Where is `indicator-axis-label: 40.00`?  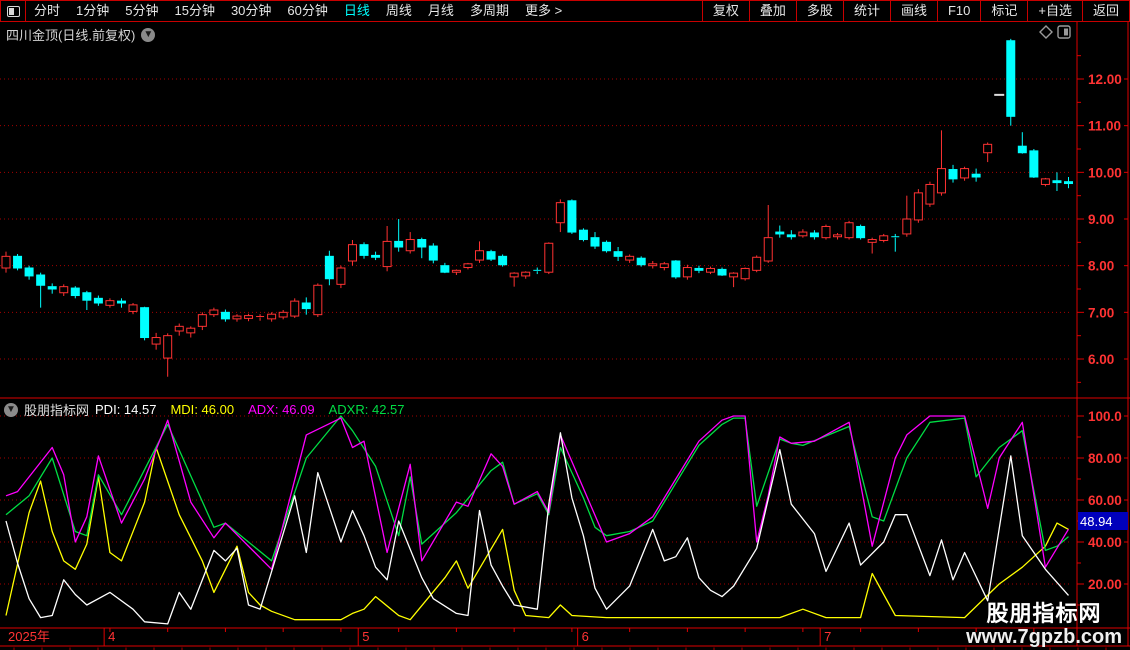 indicator-axis-label: 40.00 is located at coordinates (1105, 542).